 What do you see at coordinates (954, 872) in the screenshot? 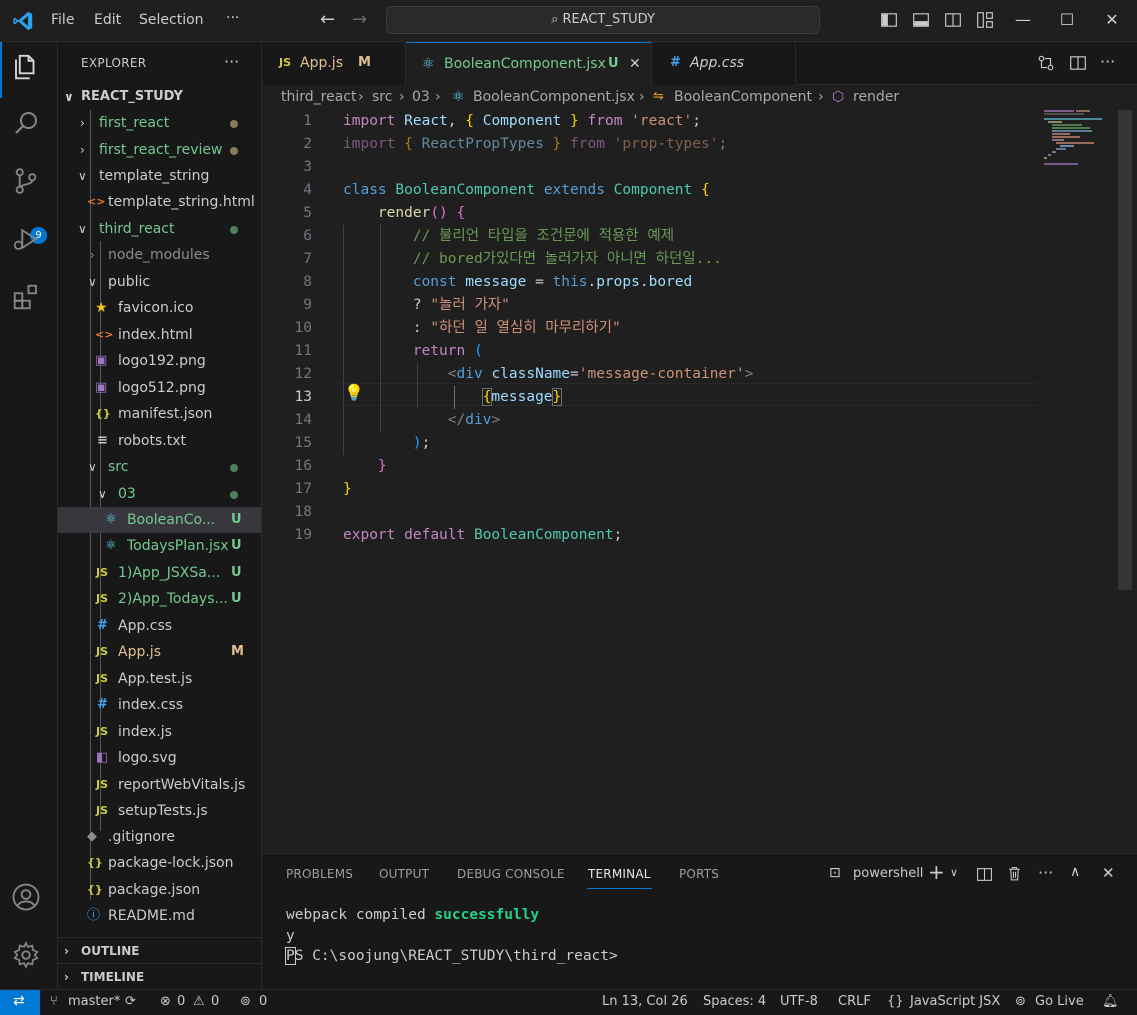
I see `chevron-down-icon: ∨` at bounding box center [954, 872].